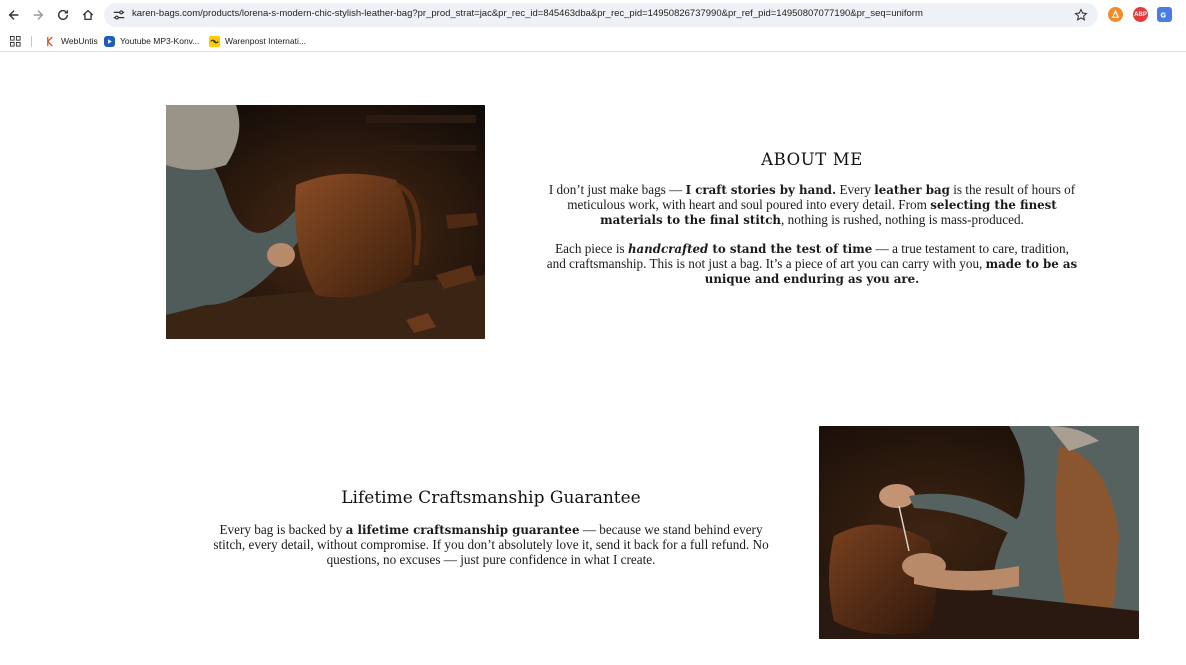 The image size is (1186, 665). I want to click on arrow-left-icon, so click(13, 15).